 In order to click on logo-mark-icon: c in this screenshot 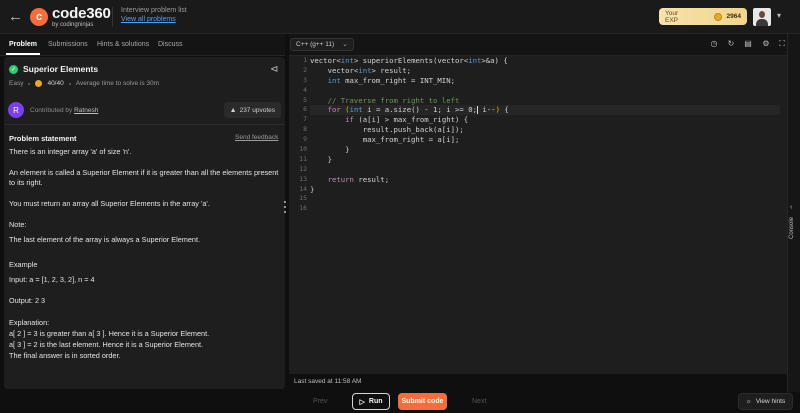, I will do `click(39, 17)`.